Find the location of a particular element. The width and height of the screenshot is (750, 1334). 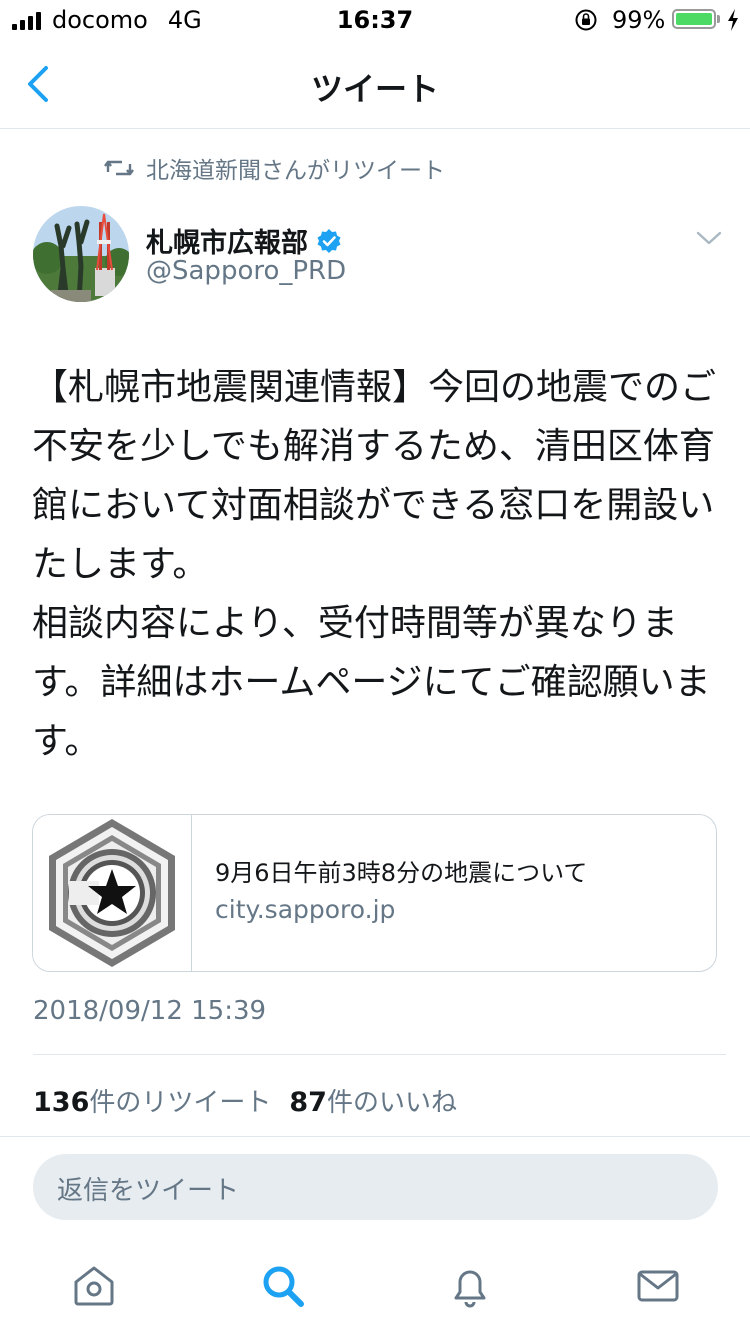

card-thumbnail is located at coordinates (112, 893).